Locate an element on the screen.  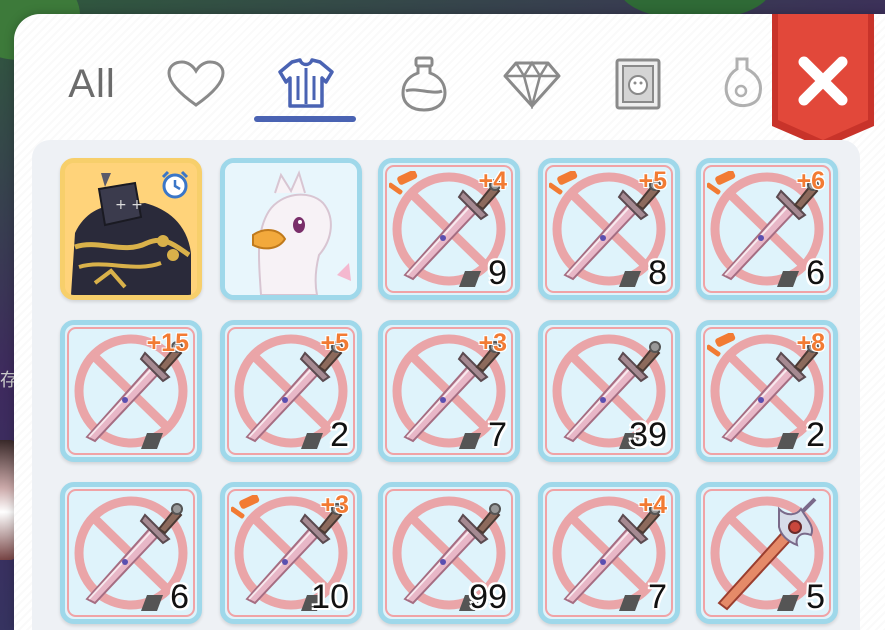
card-icon is located at coordinates (638, 84).